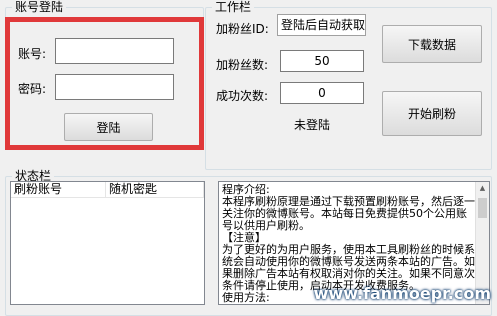  I want to click on column-header-key: 随机密匙, so click(155, 190).